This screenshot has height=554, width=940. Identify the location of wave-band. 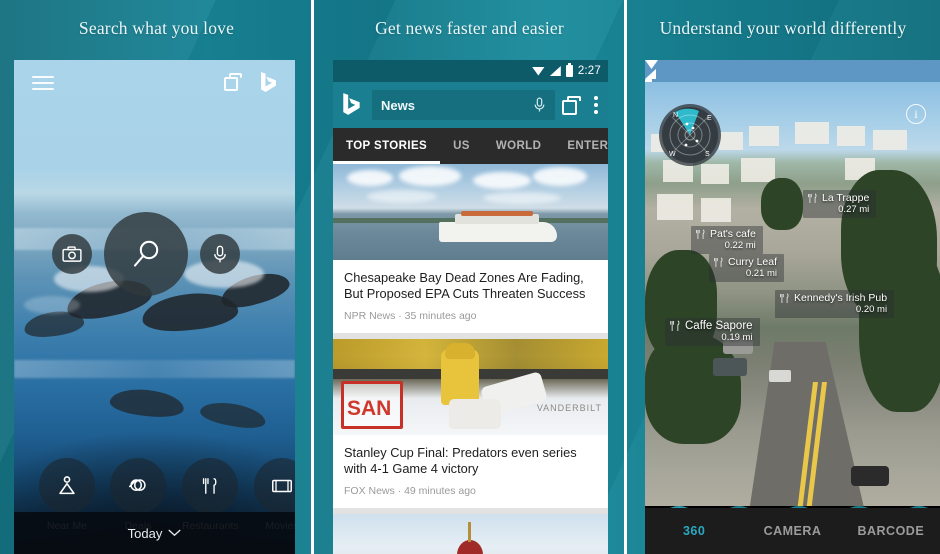
(154, 369).